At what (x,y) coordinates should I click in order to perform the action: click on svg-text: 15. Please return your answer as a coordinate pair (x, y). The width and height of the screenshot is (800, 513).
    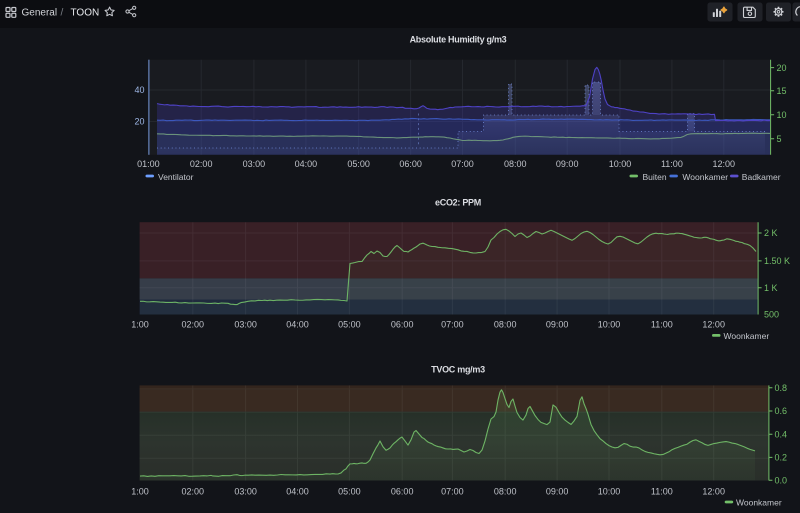
    Looking at the image, I should click on (782, 91).